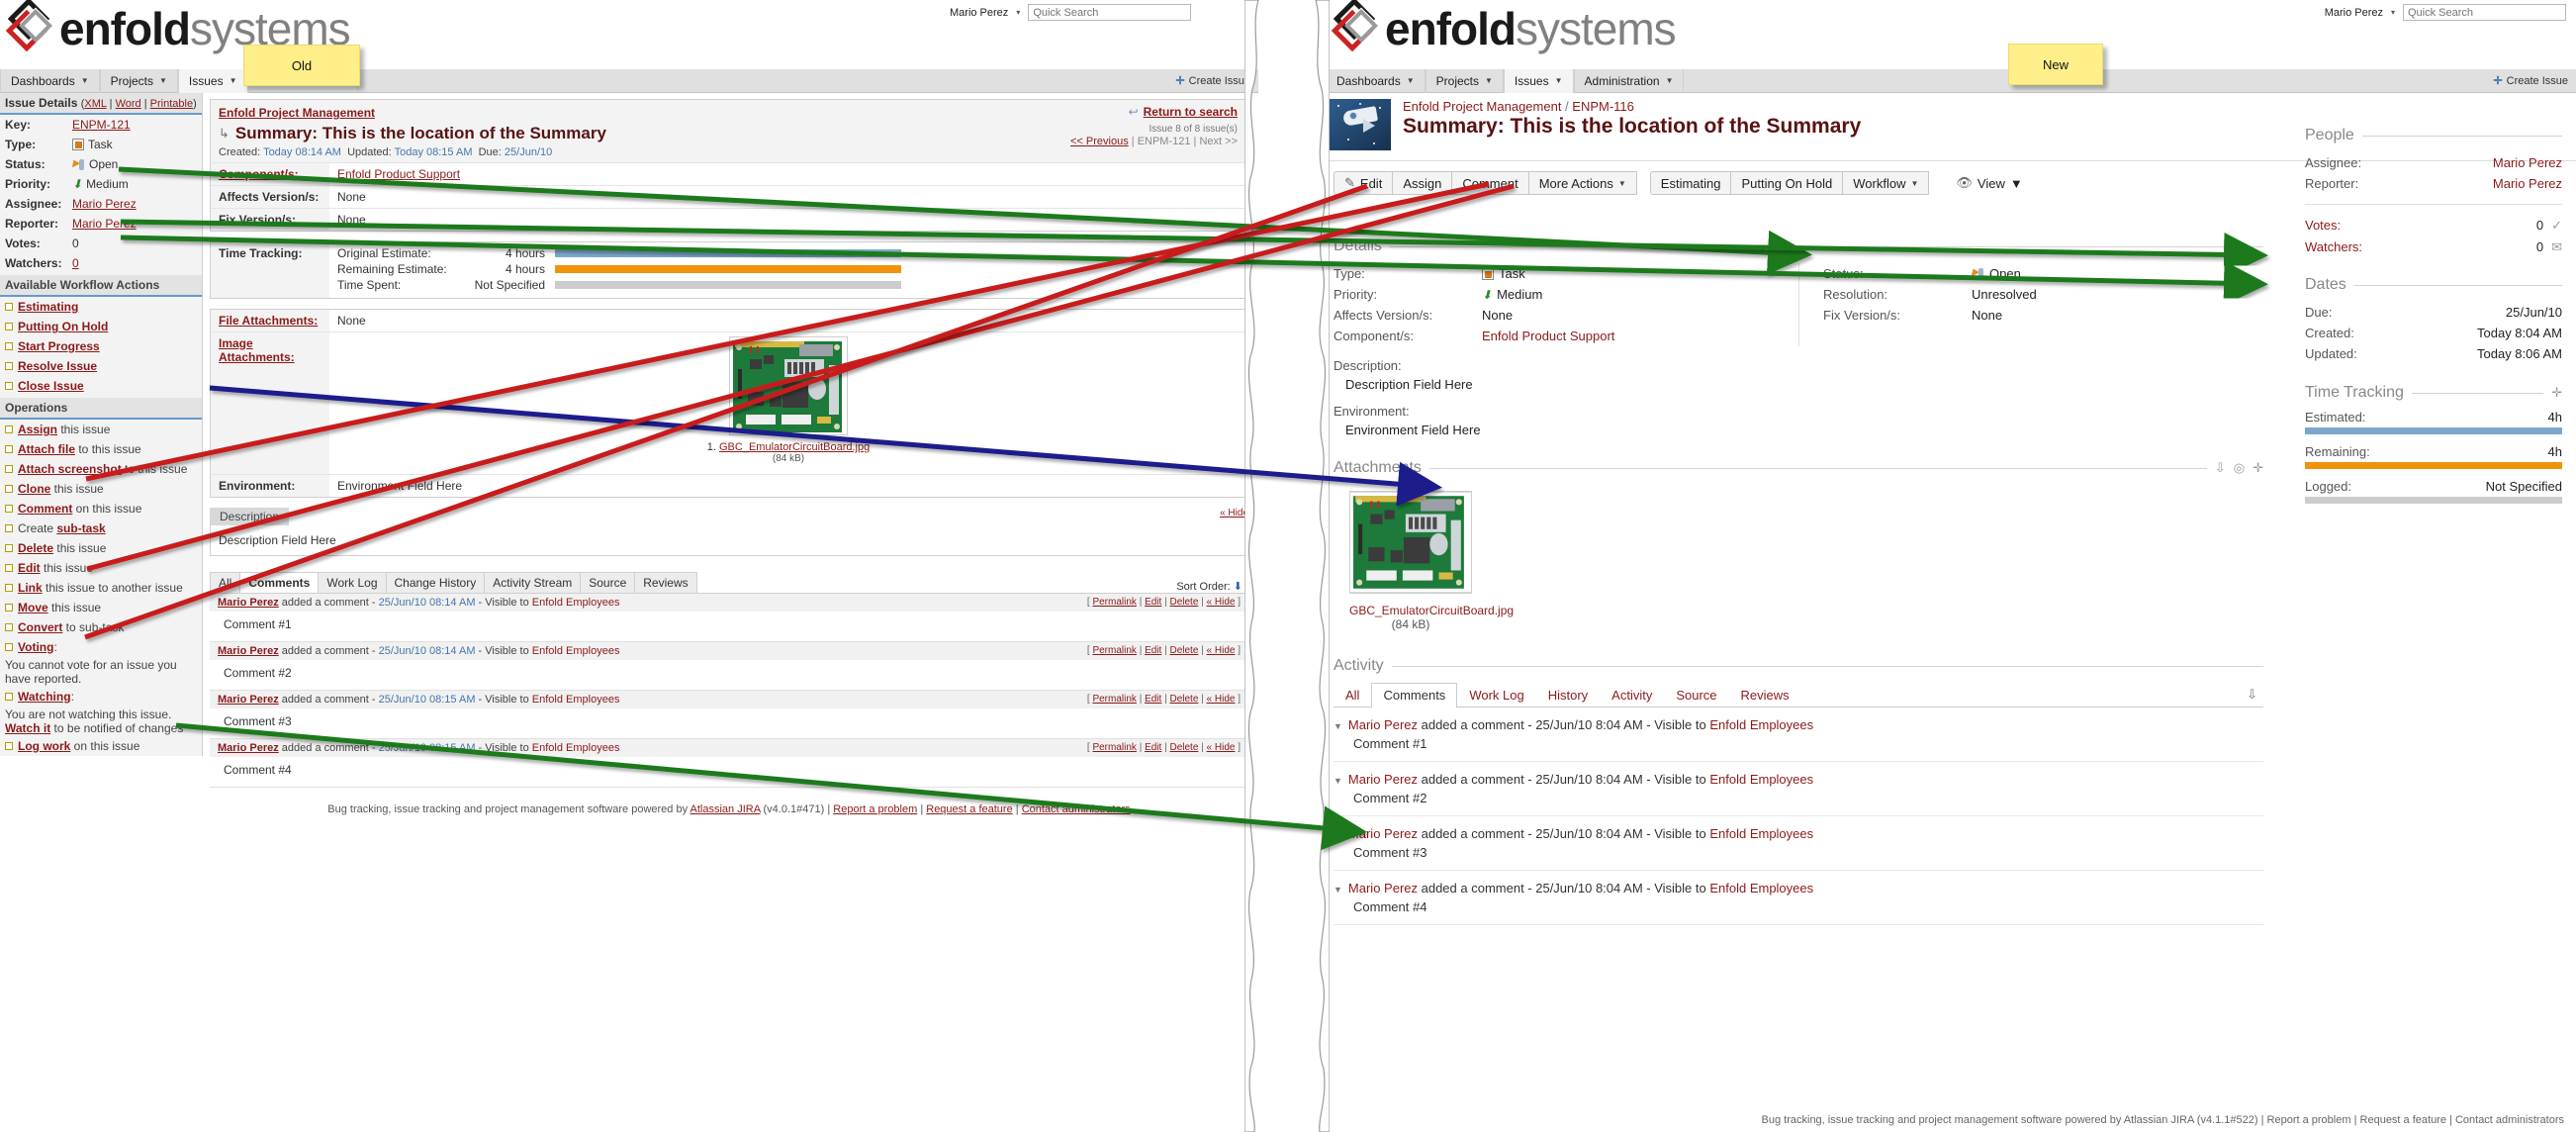 Image resolution: width=2576 pixels, height=1132 pixels. What do you see at coordinates (95, 104) in the screenshot?
I see `export-xml-link: XML` at bounding box center [95, 104].